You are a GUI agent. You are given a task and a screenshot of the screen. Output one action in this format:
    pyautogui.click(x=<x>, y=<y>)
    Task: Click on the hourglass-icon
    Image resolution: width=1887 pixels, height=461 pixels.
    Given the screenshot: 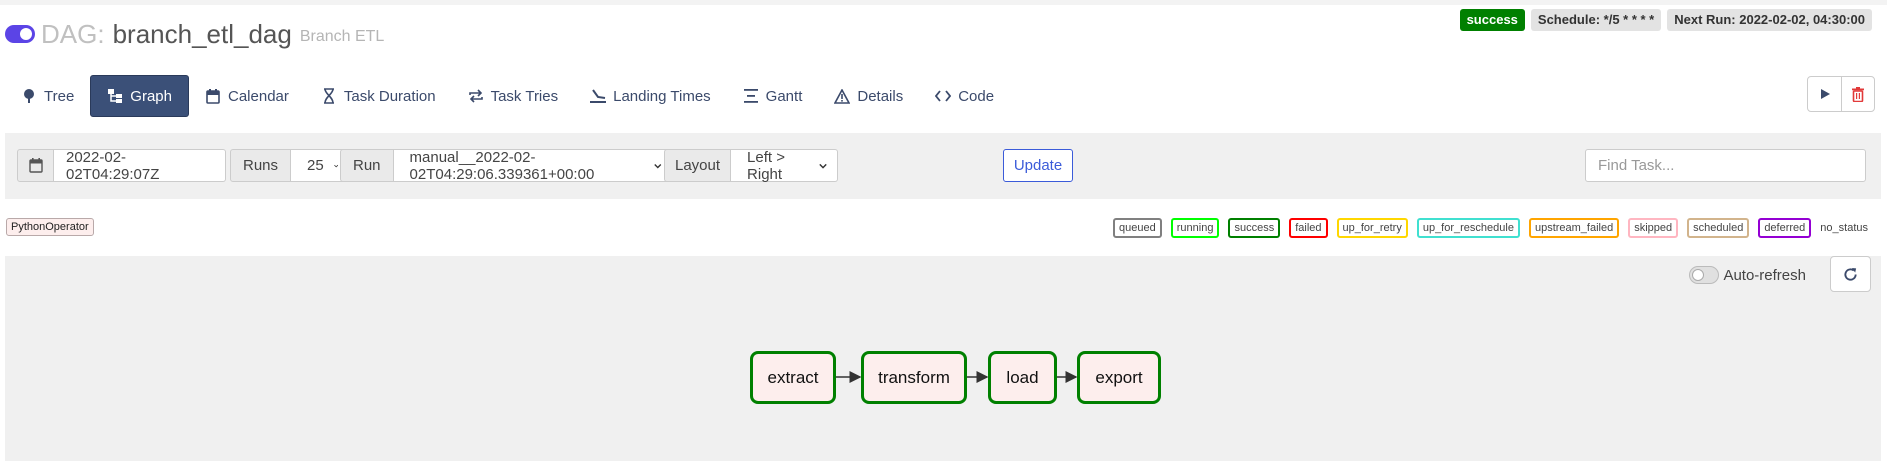 What is the action you would take?
    pyautogui.click(x=329, y=96)
    